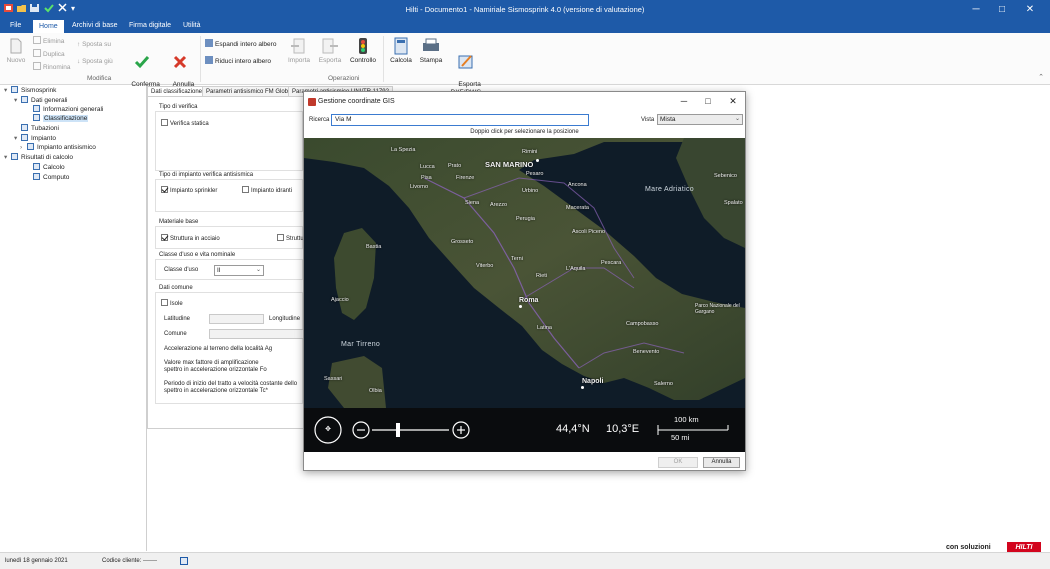 This screenshot has width=1050, height=569. Describe the element at coordinates (47, 177) in the screenshot. I see `tree-node-computo: Computo` at that location.